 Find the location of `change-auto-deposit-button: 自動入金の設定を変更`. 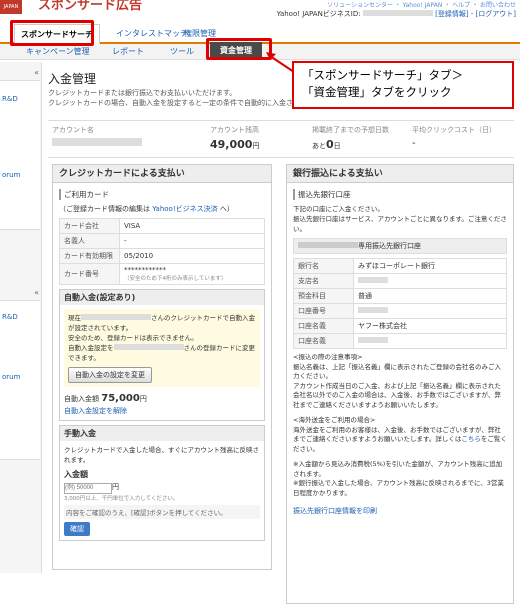

change-auto-deposit-button: 自動入金の設定を変更 is located at coordinates (110, 375).